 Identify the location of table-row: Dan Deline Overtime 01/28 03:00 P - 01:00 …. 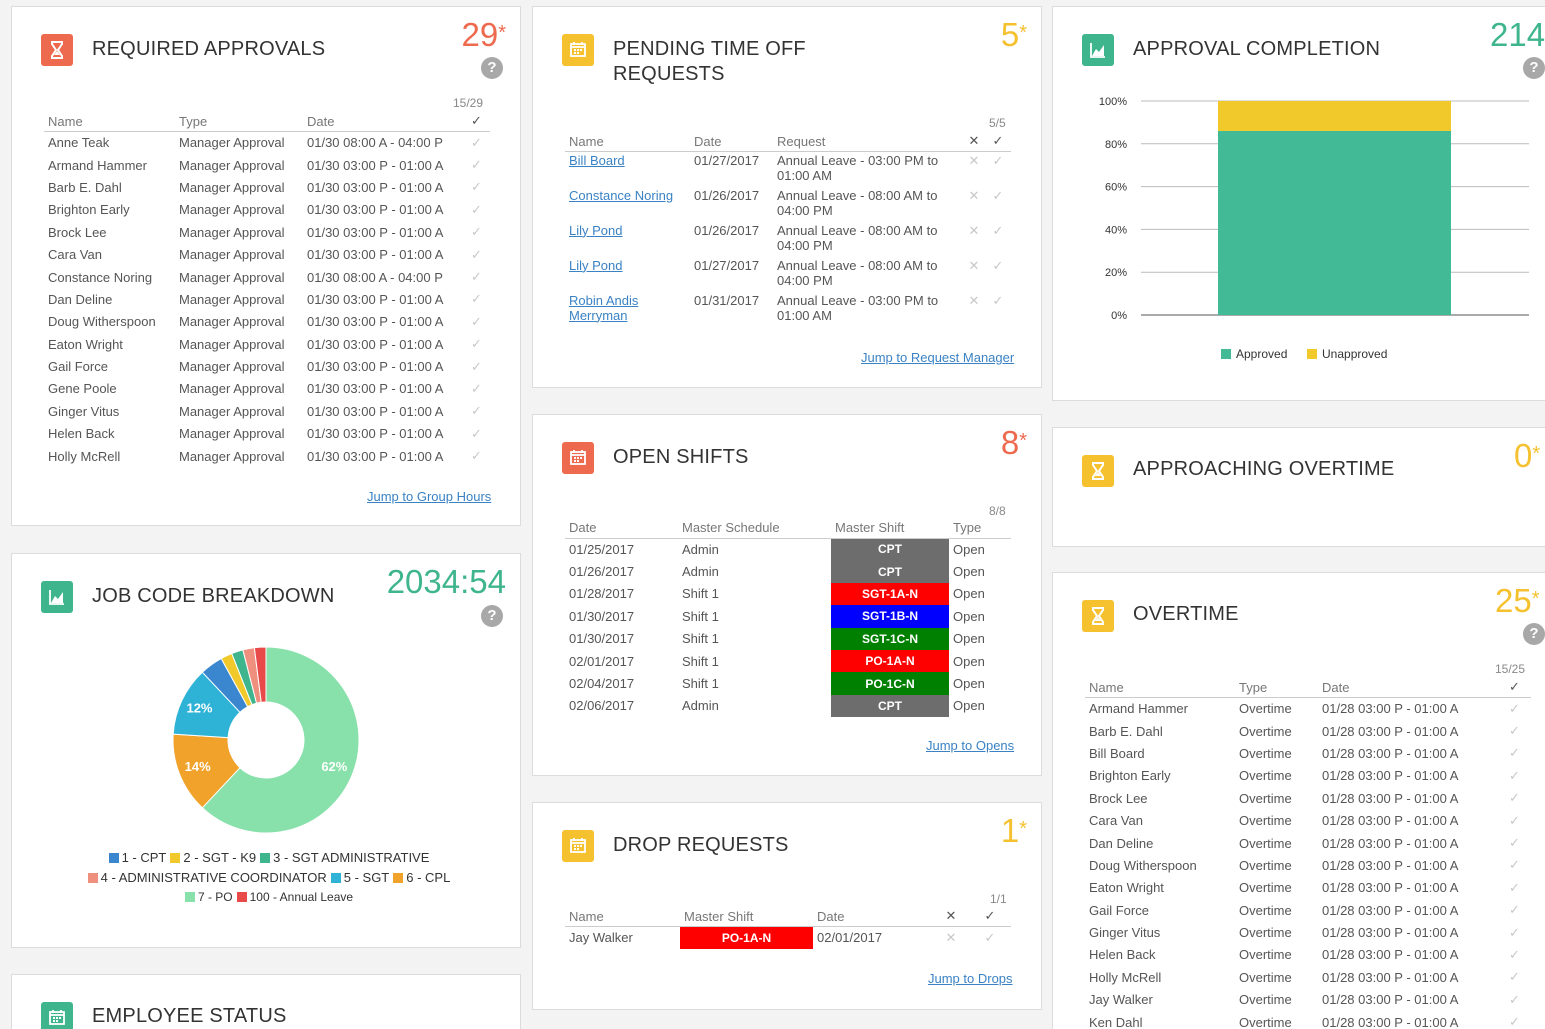
(1308, 843).